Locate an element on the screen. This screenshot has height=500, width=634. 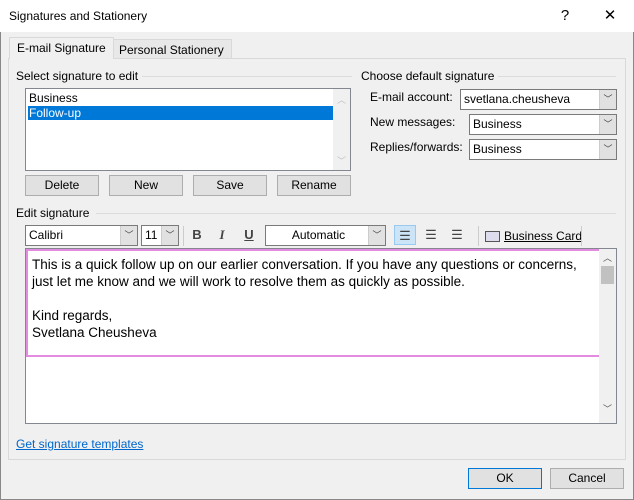
help-button: ? is located at coordinates (565, 16).